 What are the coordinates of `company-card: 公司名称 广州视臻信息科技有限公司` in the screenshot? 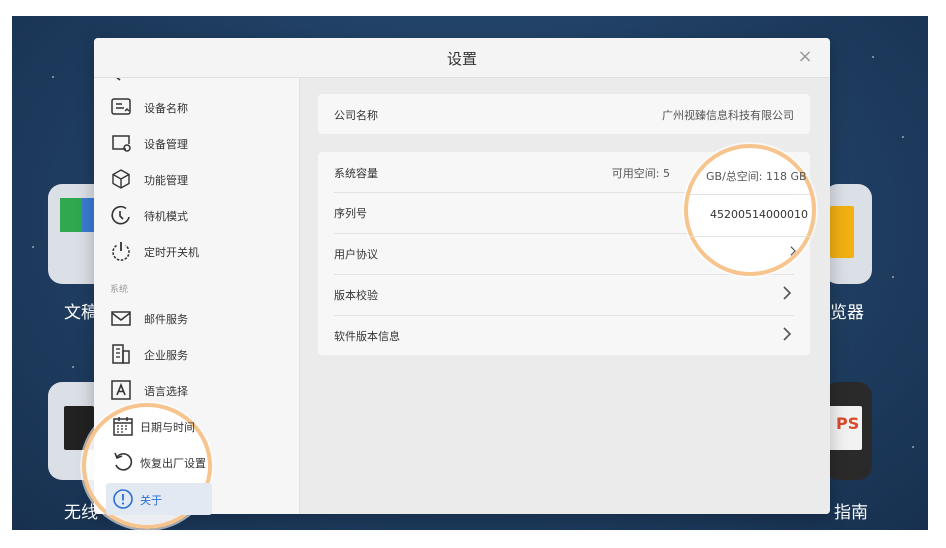 It's located at (564, 114).